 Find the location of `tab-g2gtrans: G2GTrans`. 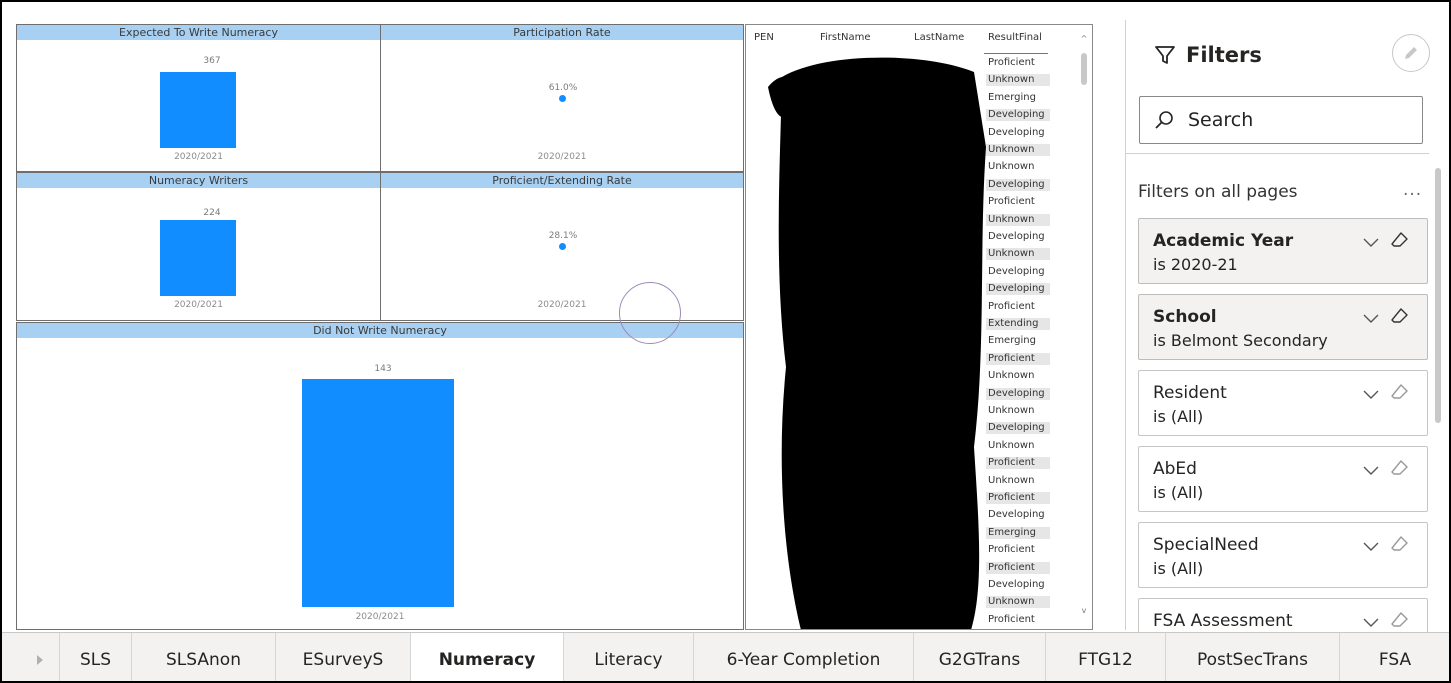

tab-g2gtrans: G2GTrans is located at coordinates (980, 657).